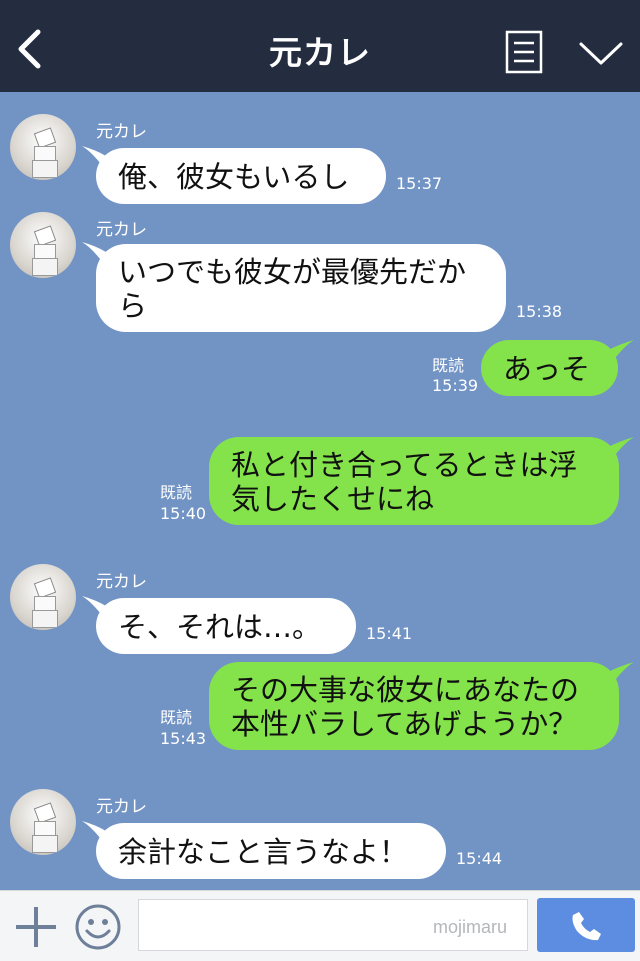  What do you see at coordinates (320, 52) in the screenshot?
I see `chat-title: 元カレ` at bounding box center [320, 52].